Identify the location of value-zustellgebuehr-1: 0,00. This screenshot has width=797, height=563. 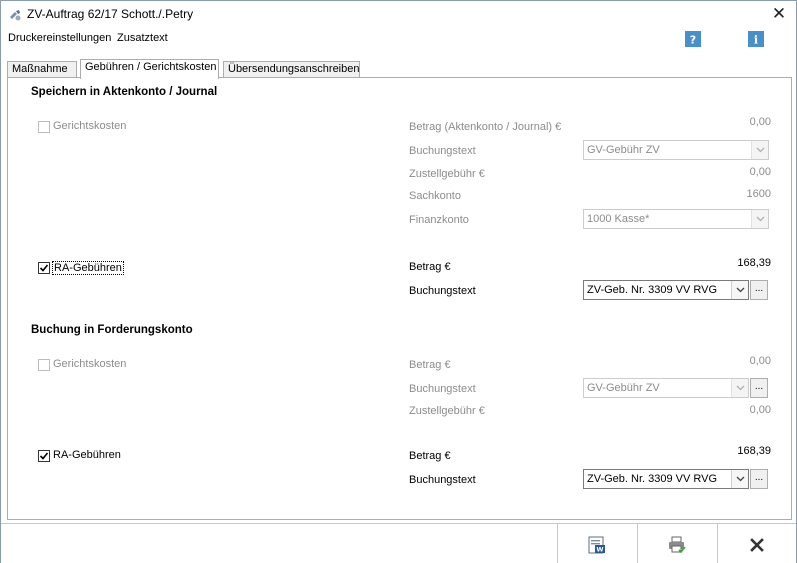
(760, 172).